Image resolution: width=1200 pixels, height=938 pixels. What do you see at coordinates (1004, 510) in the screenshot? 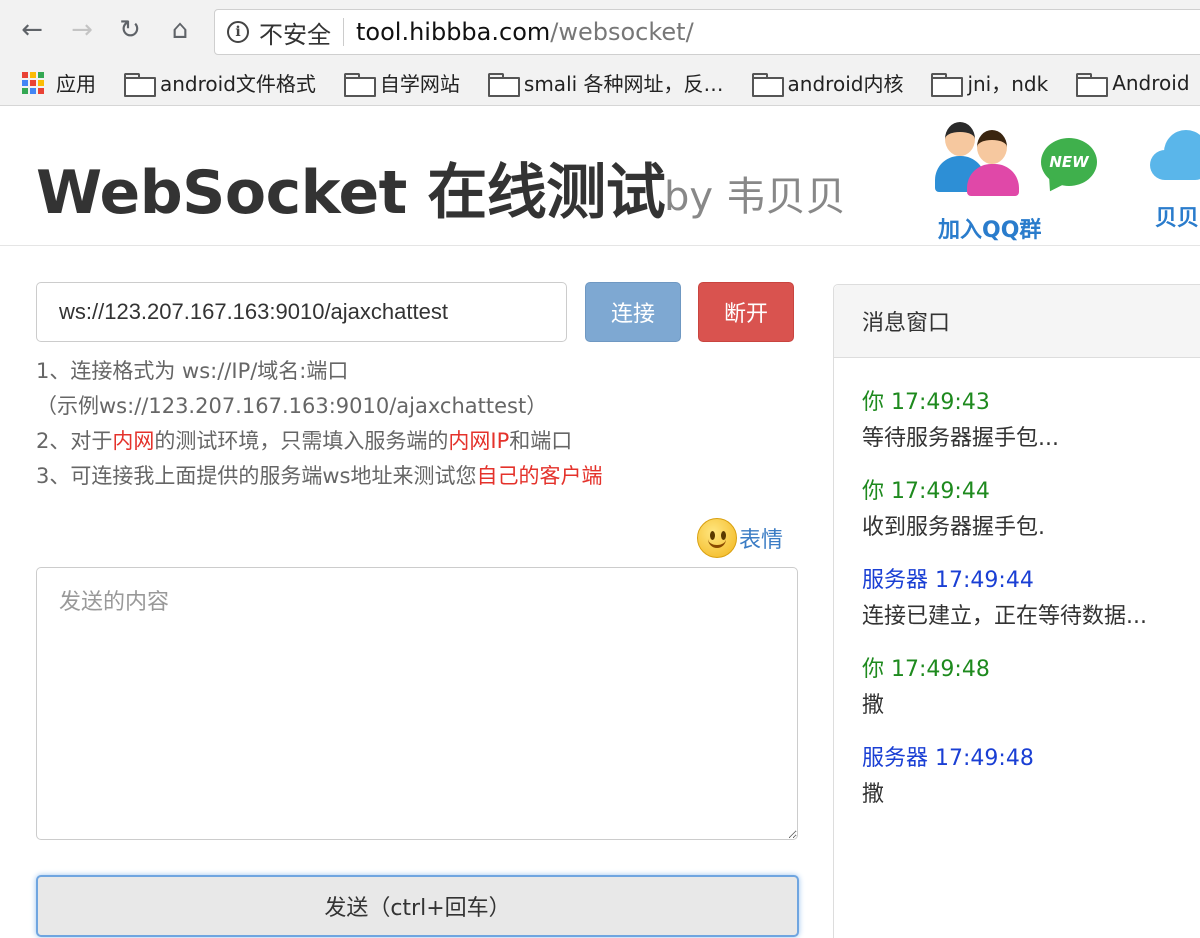
I see `list-item: 你 17:49:44 收到服务器握手包.` at bounding box center [1004, 510].